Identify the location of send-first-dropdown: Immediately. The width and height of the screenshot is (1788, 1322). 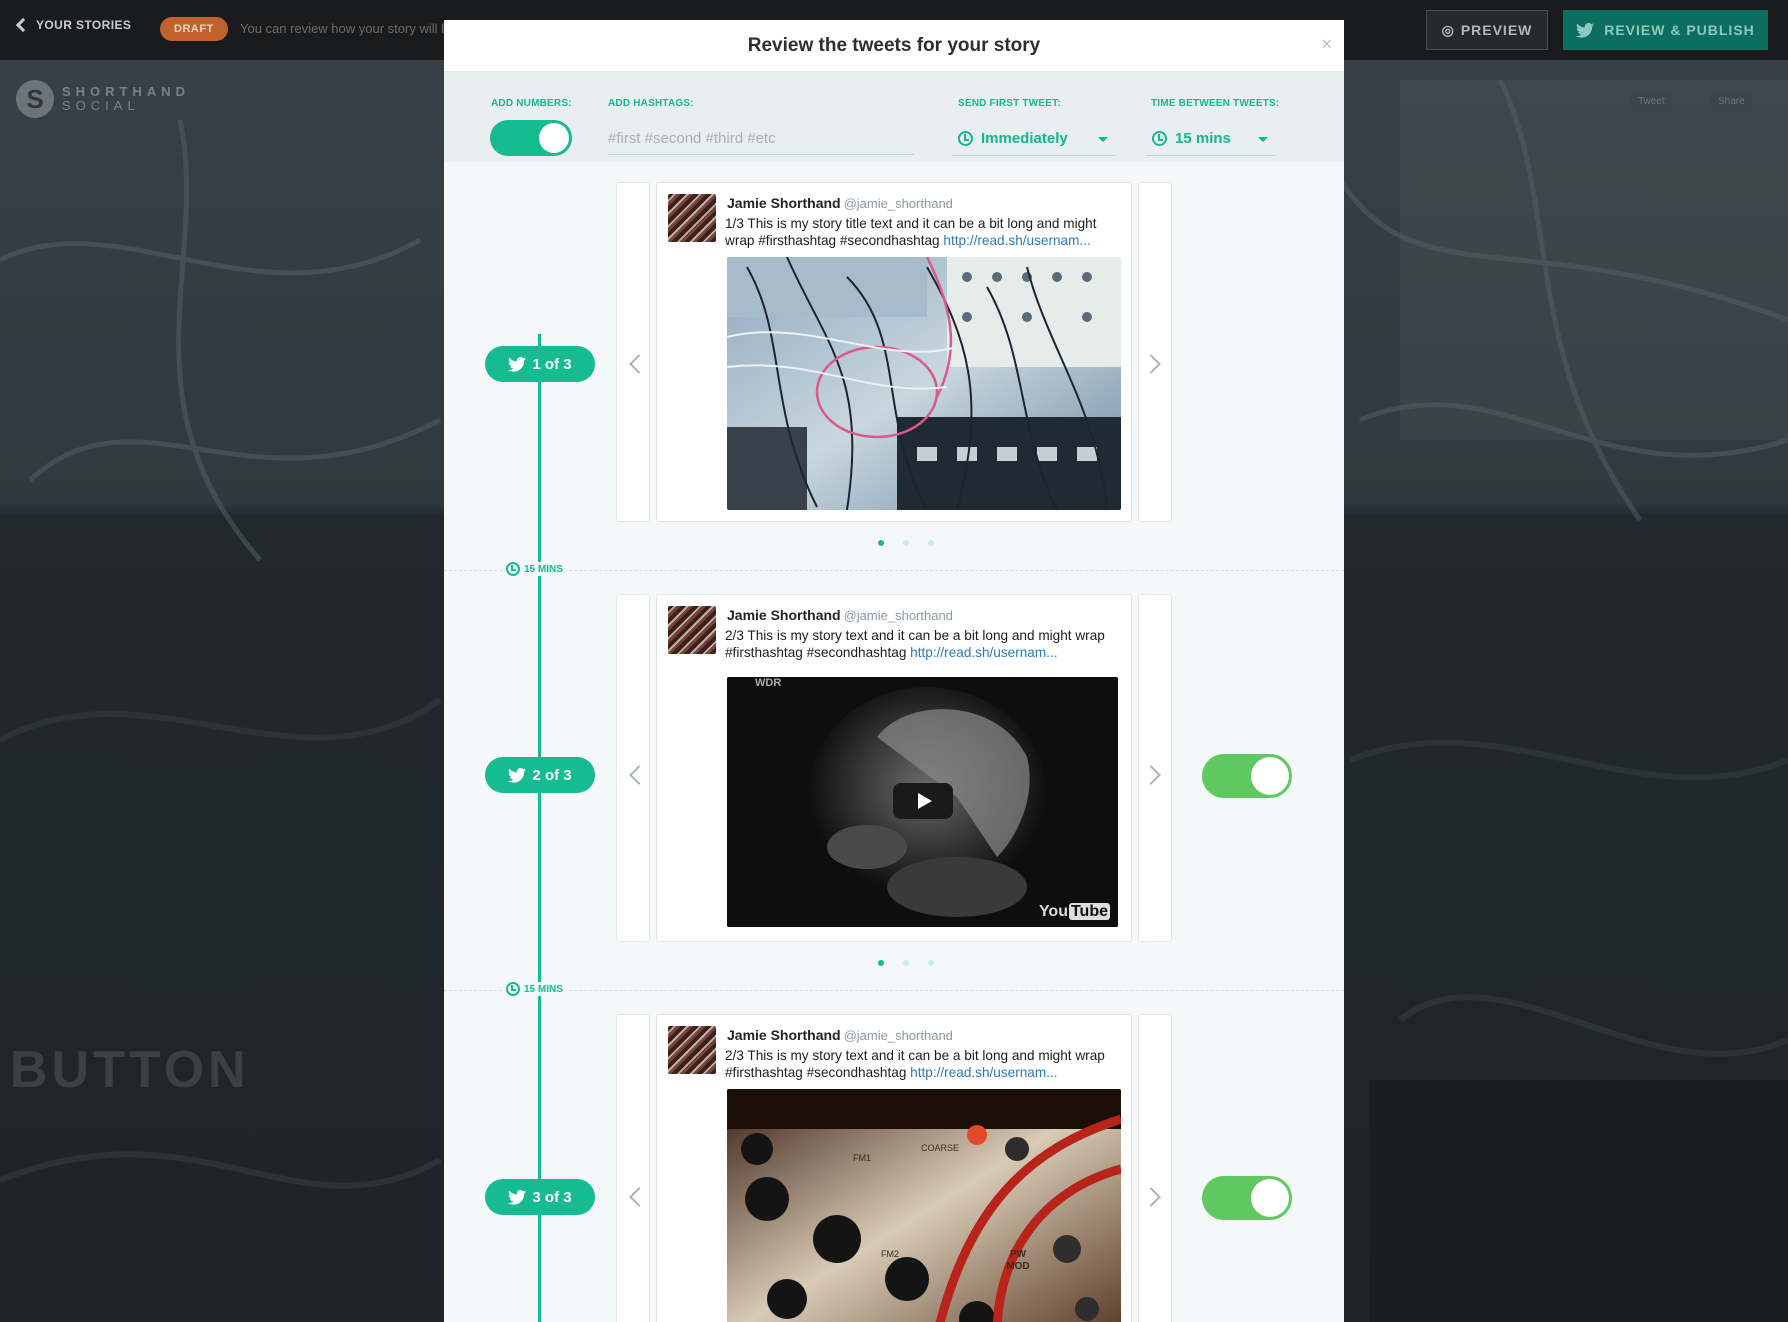
(1034, 139).